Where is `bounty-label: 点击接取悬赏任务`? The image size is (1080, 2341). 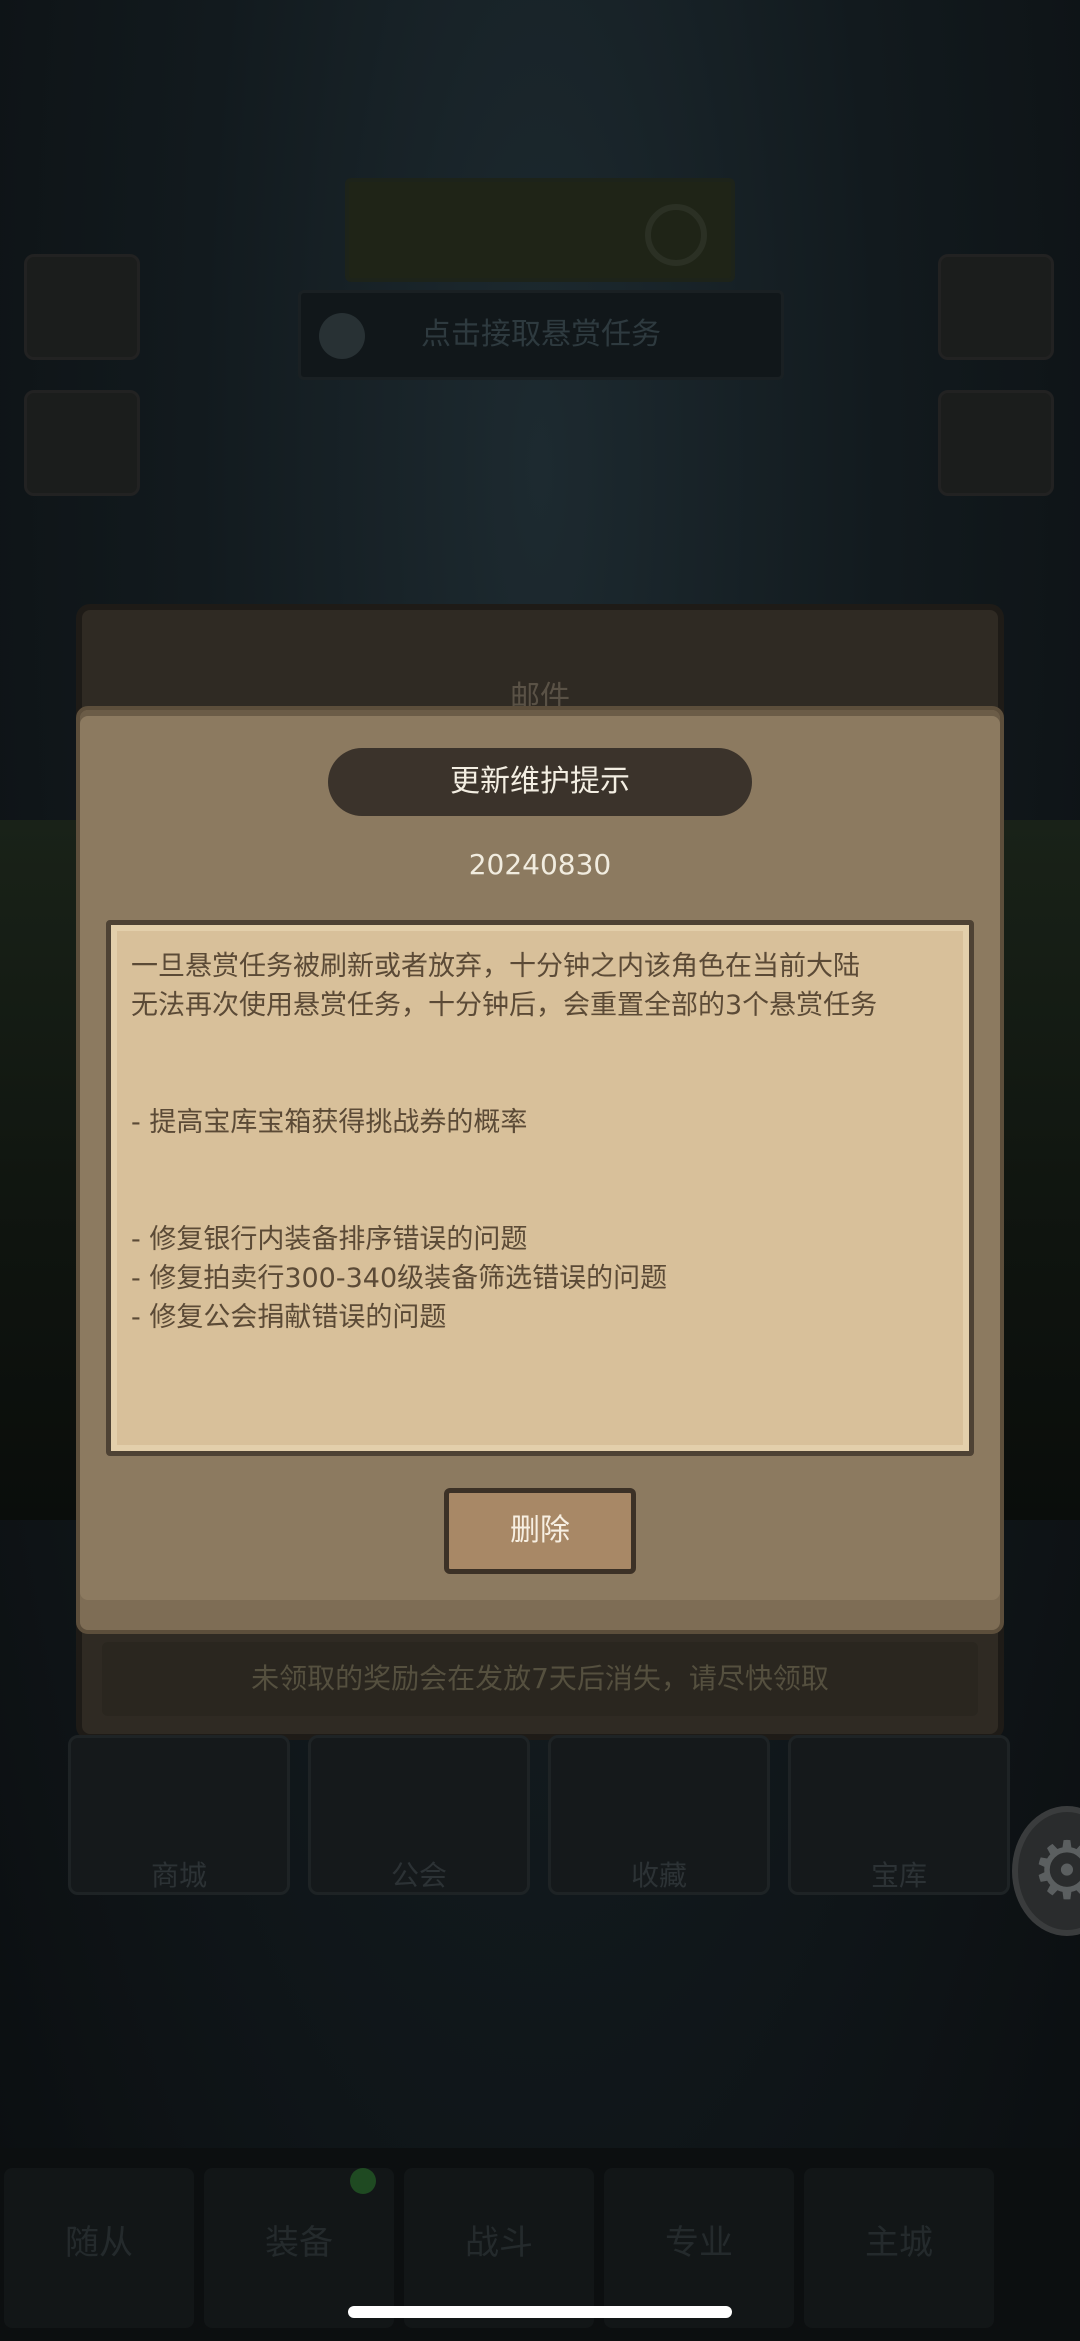 bounty-label: 点击接取悬赏任务 is located at coordinates (541, 334).